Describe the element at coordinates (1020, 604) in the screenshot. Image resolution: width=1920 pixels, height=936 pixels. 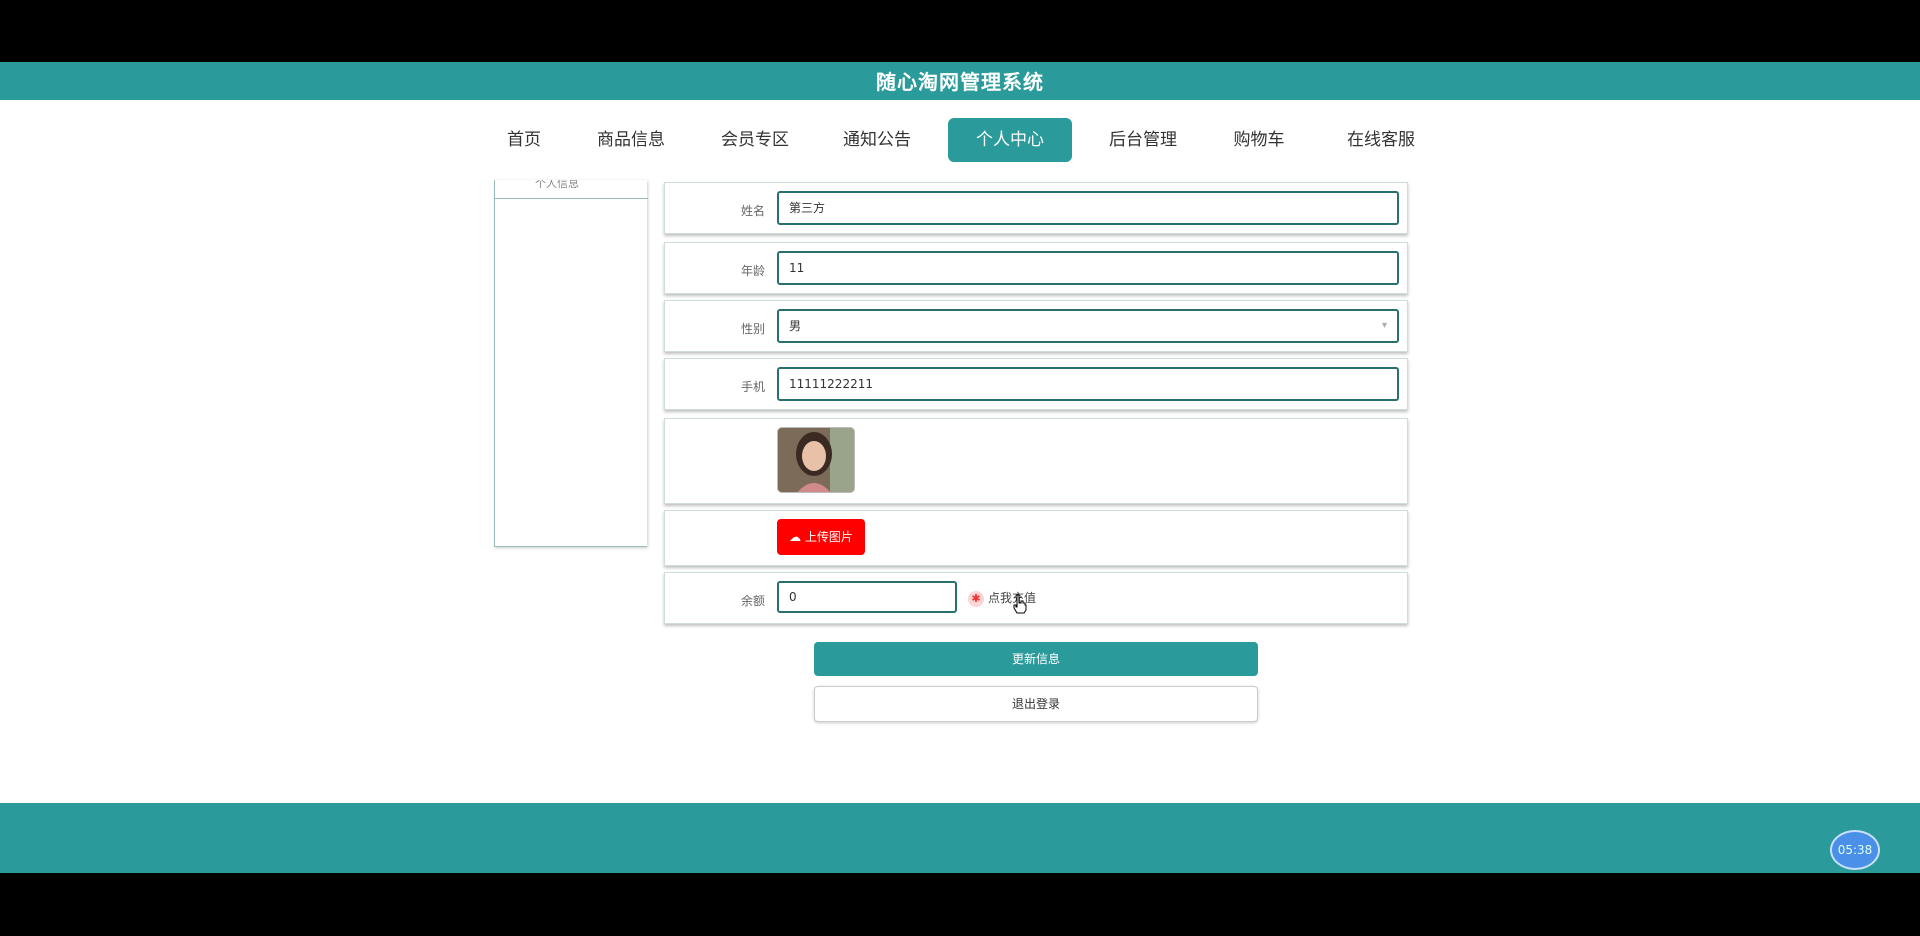
I see `hand-cursor-icon` at that location.